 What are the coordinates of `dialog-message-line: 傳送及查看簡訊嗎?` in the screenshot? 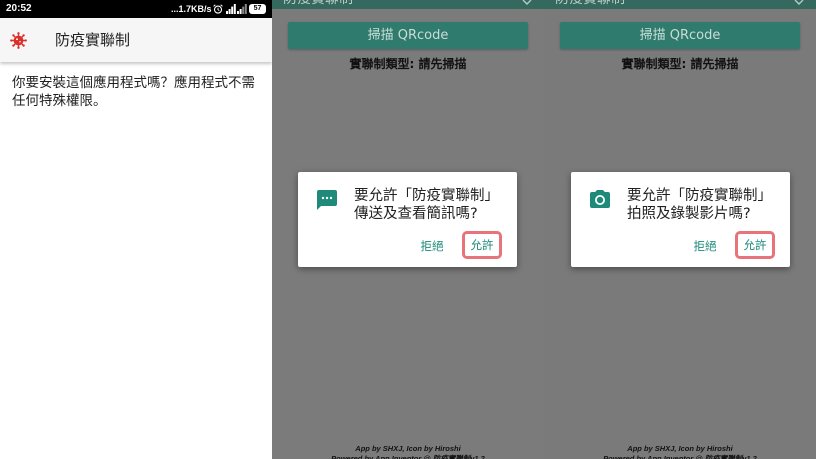 It's located at (416, 214).